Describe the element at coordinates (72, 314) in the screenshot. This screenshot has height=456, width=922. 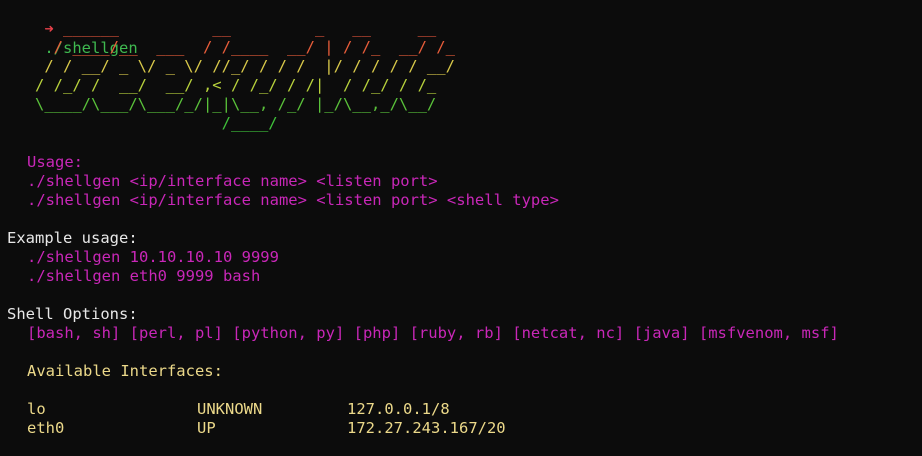
I see `shell-options-heading: Shell Options:` at that location.